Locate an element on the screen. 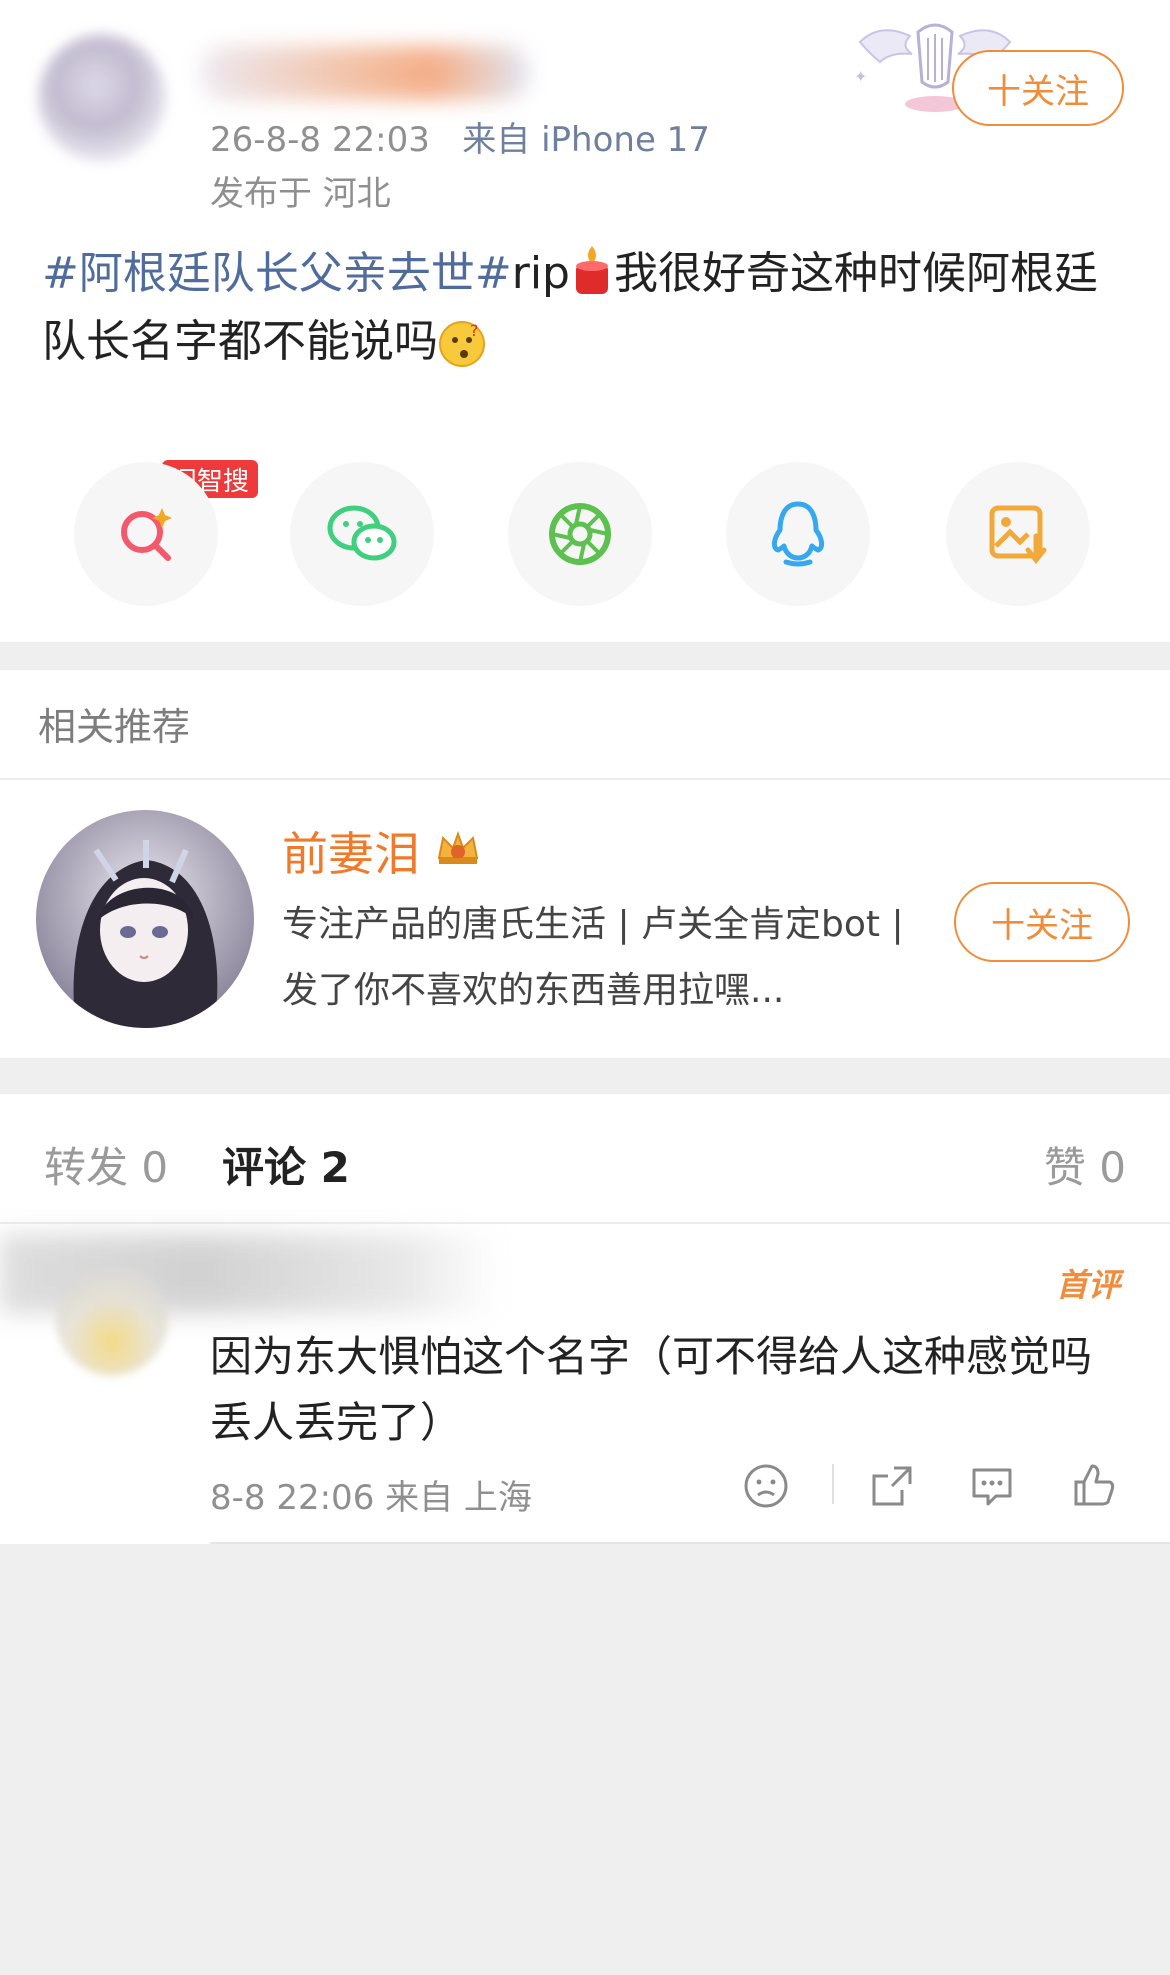  recommend-follow-button: 十关注 is located at coordinates (1042, 922).